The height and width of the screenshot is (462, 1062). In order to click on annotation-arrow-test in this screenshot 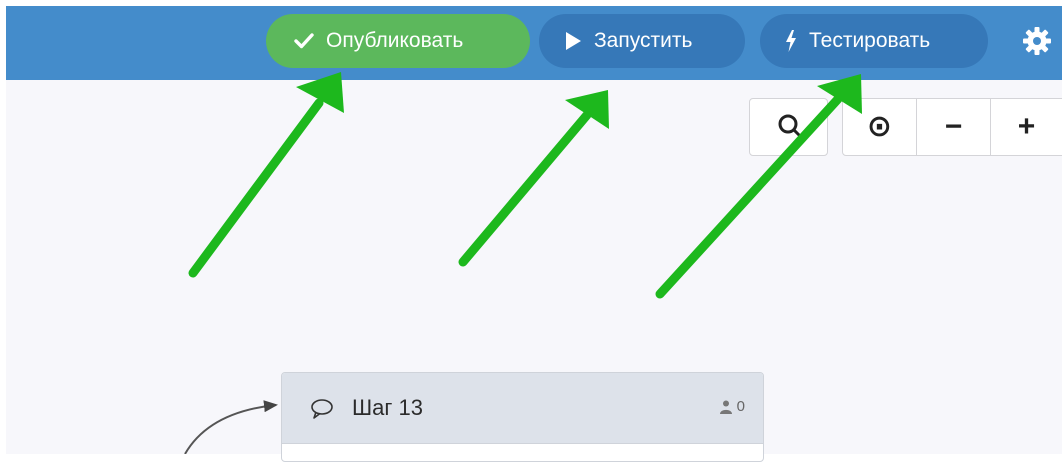, I will do `click(758, 186)`.